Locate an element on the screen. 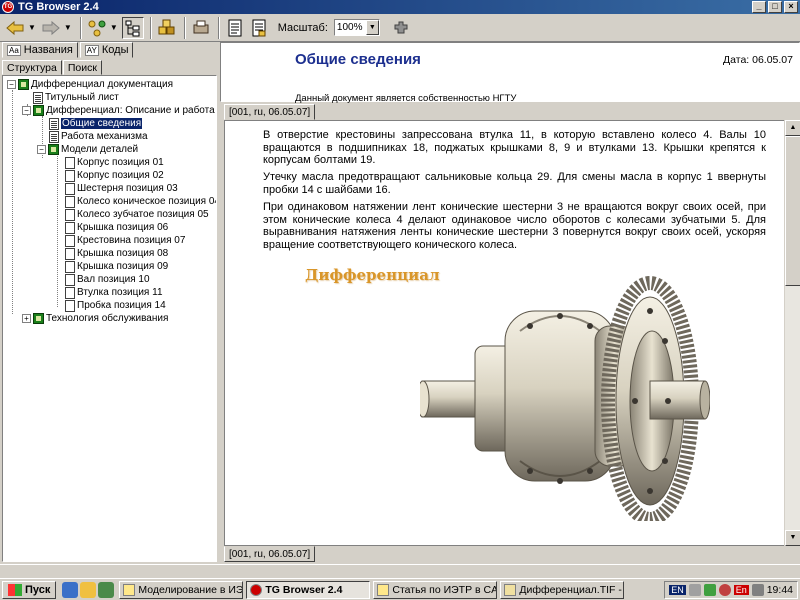  close-button: × is located at coordinates (791, 7).